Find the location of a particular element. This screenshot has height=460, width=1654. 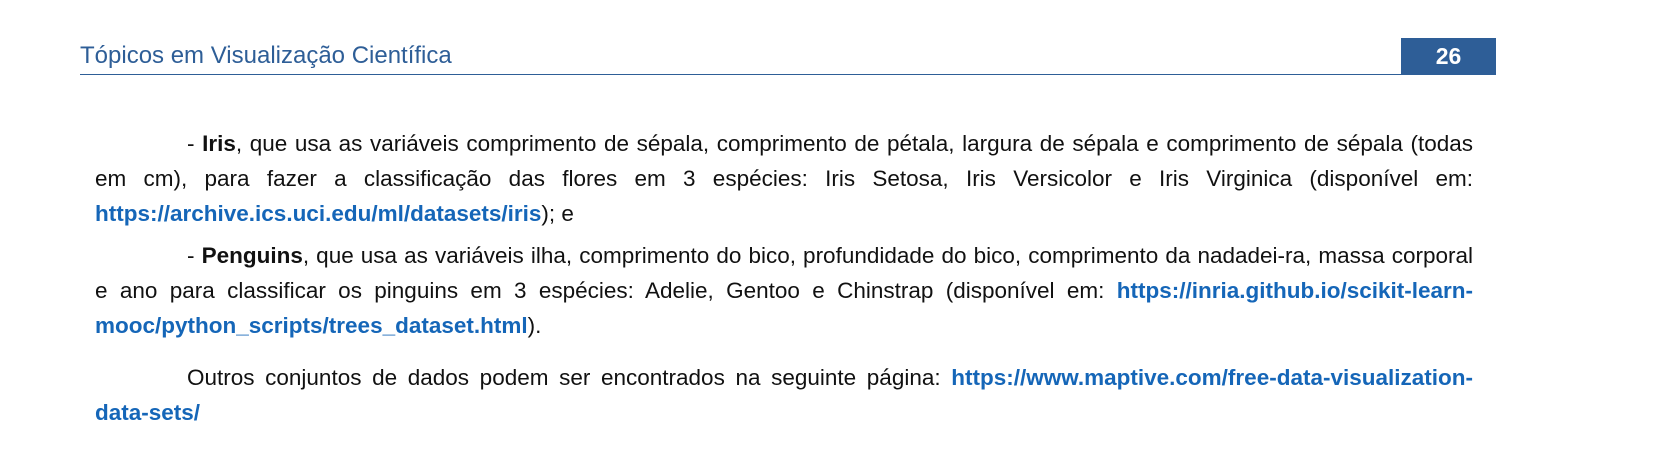

page-number: 26 is located at coordinates (1448, 56).